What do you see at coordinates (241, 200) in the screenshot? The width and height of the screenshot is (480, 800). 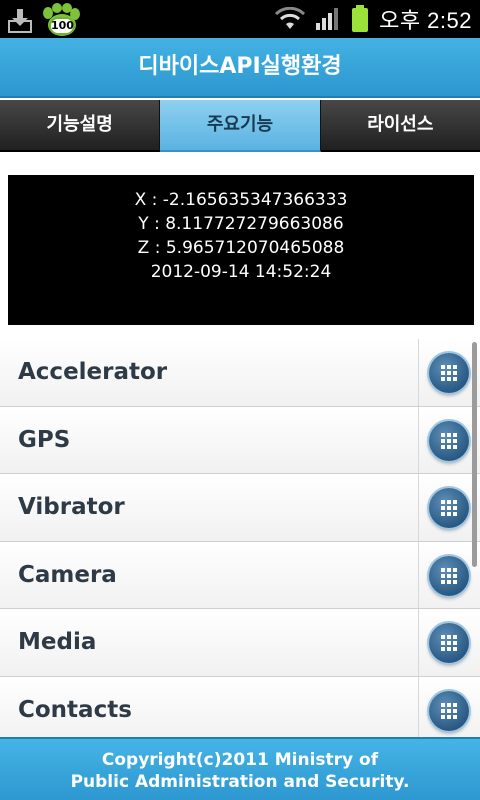 I see `sensor-x-value: X : -2.165635347366333` at bounding box center [241, 200].